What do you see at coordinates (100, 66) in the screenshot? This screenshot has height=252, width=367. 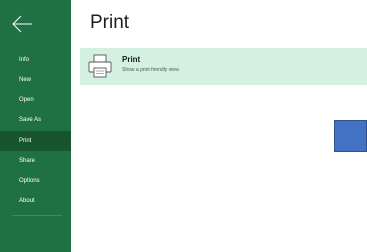 I see `printer-icon` at bounding box center [100, 66].